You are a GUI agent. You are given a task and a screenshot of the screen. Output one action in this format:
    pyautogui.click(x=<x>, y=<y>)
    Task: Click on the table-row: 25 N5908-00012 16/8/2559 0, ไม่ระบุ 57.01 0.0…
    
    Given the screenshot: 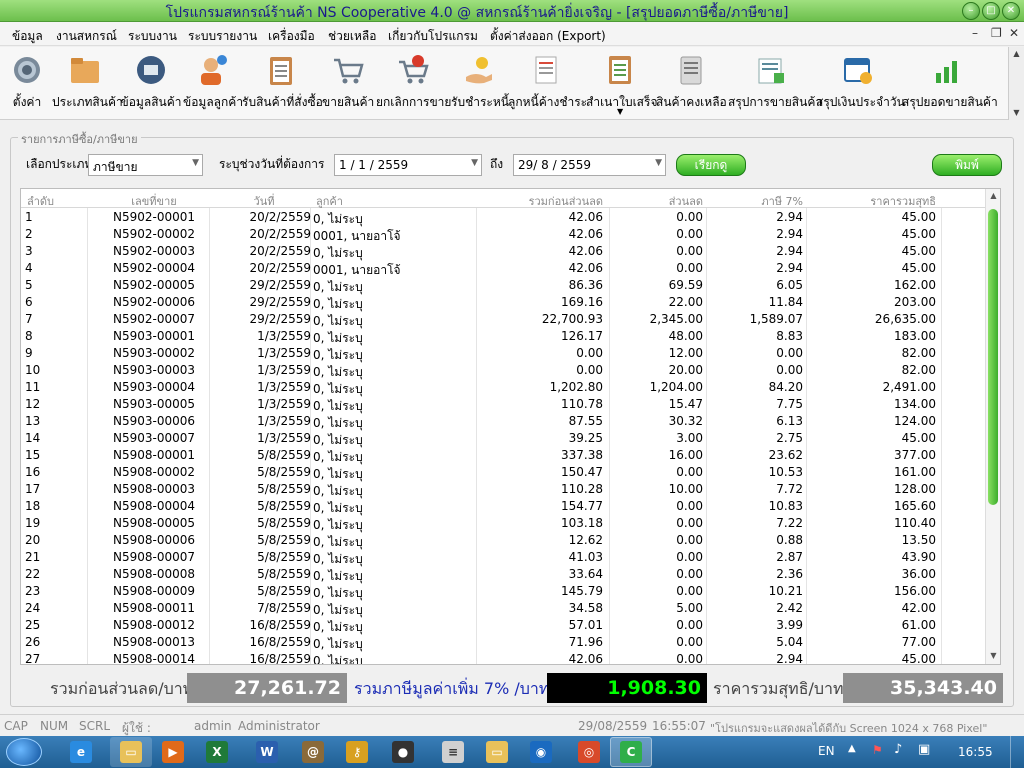 What is the action you would take?
    pyautogui.click(x=503, y=625)
    